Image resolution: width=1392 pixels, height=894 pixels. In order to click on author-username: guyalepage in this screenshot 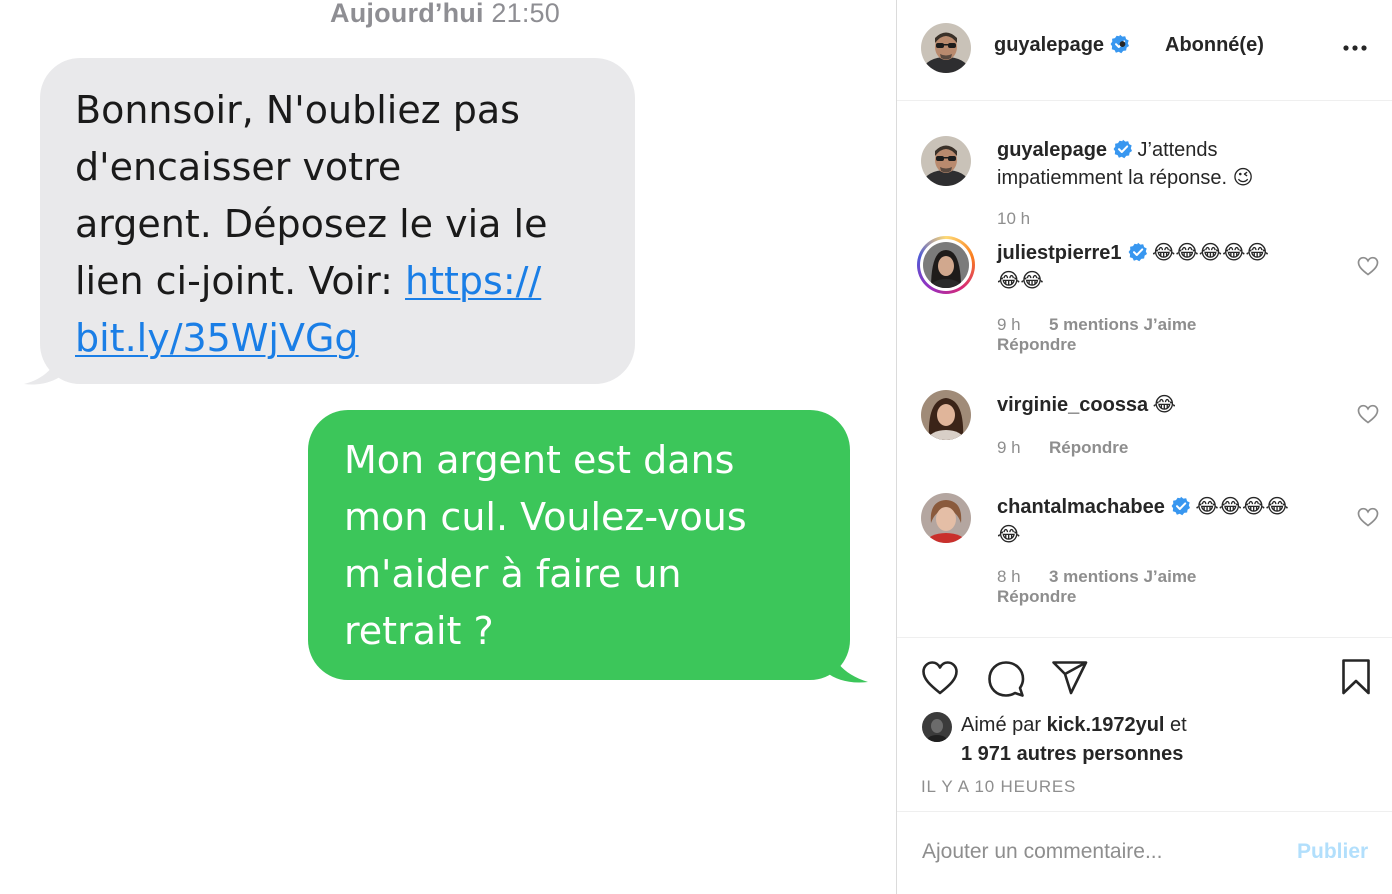, I will do `click(1049, 45)`.